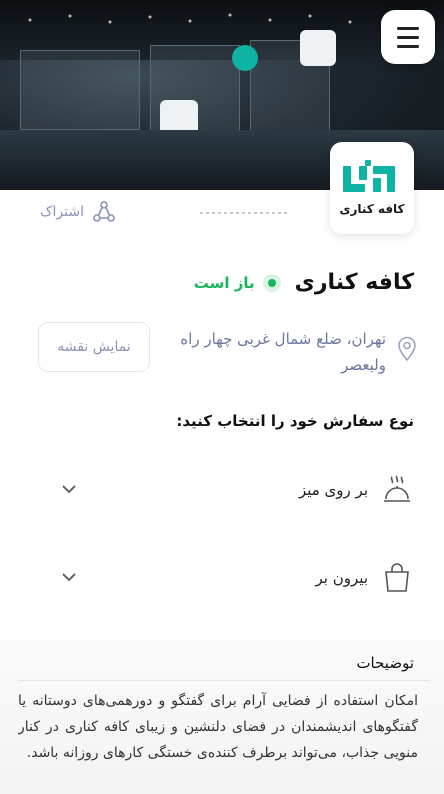 This screenshot has height=794, width=444. What do you see at coordinates (224, 282) in the screenshot?
I see `status-text: باز است` at bounding box center [224, 282].